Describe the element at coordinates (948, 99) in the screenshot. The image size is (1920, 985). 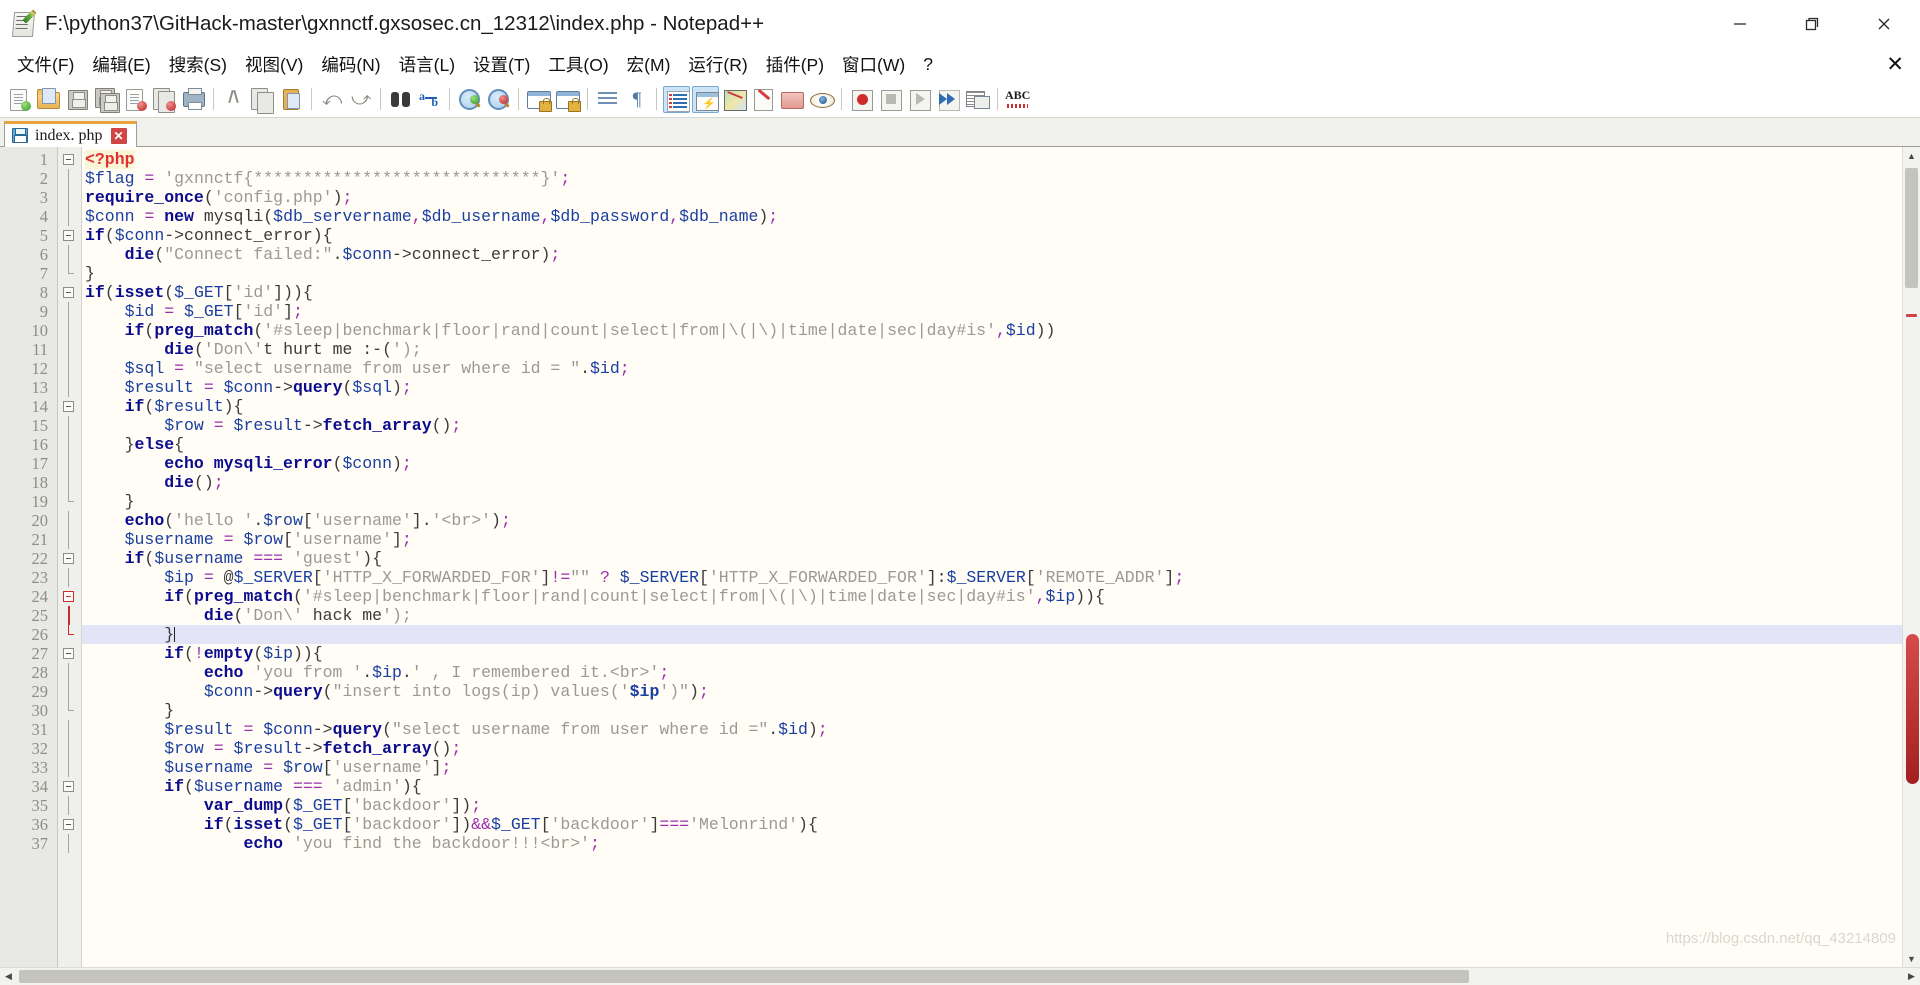
I see `run-macro-multiple-icon` at that location.